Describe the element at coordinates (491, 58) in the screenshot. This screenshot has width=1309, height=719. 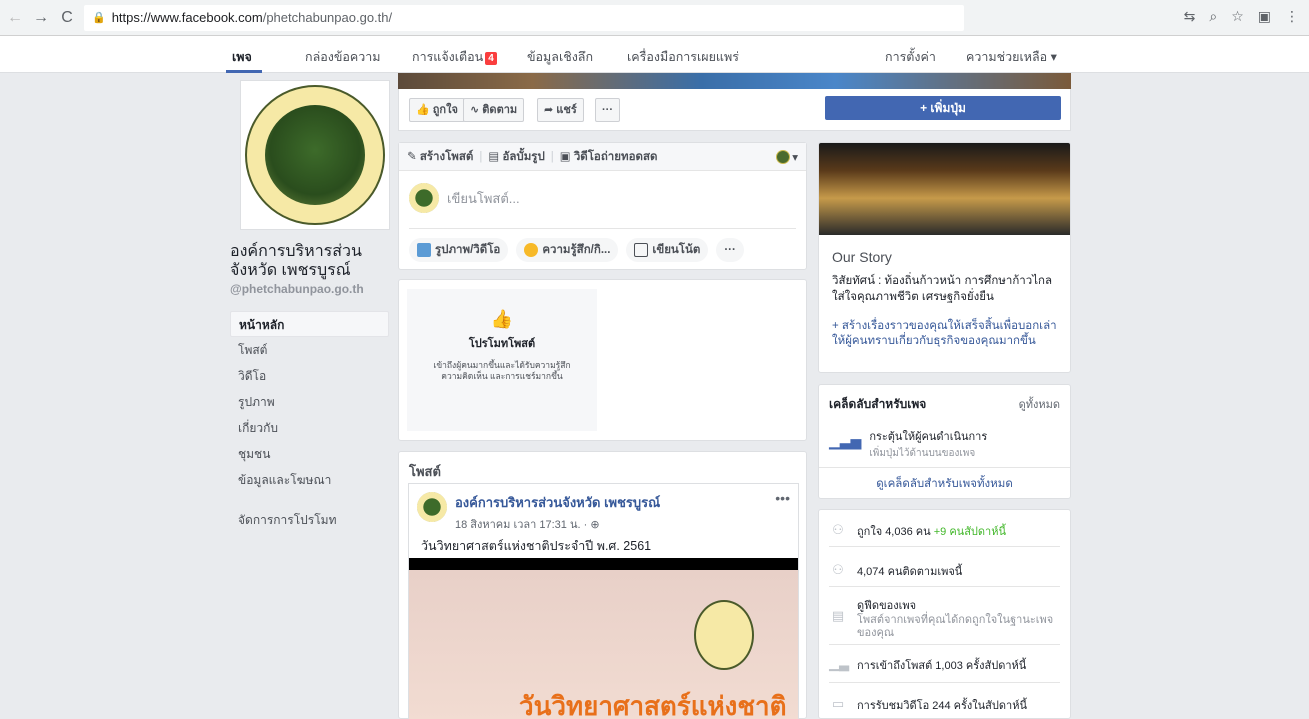
I see `notification-badge: 4` at that location.